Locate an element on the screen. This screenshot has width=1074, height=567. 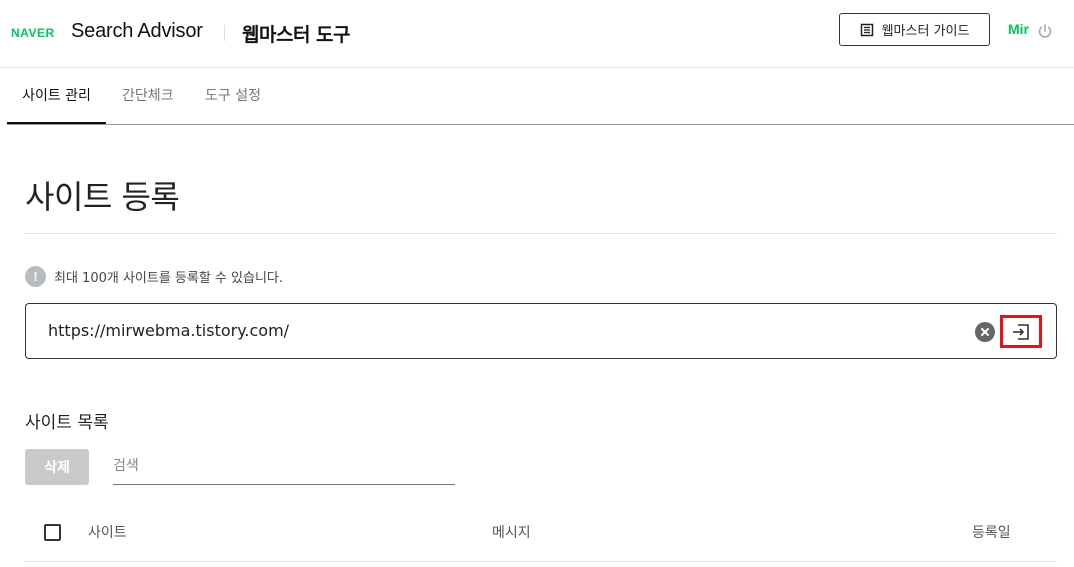
webmaster-guide-button: 웹마스터 가이드 is located at coordinates (914, 29).